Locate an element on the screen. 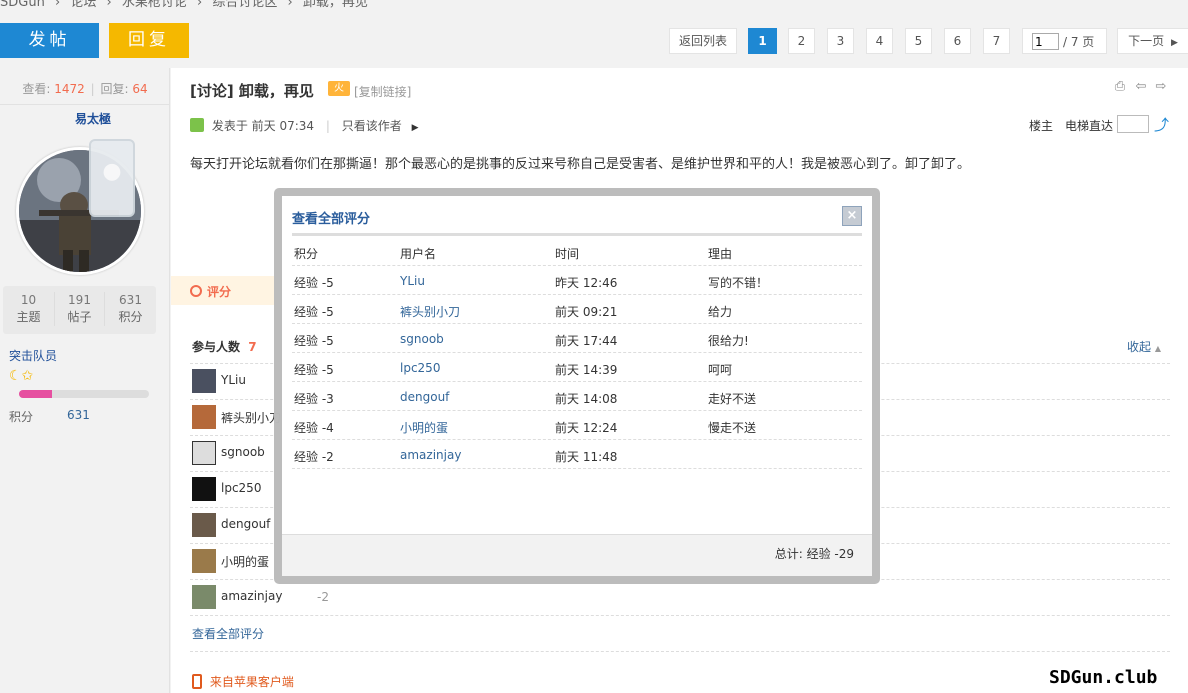  stat-posts: 191 帖子 is located at coordinates (79, 309).